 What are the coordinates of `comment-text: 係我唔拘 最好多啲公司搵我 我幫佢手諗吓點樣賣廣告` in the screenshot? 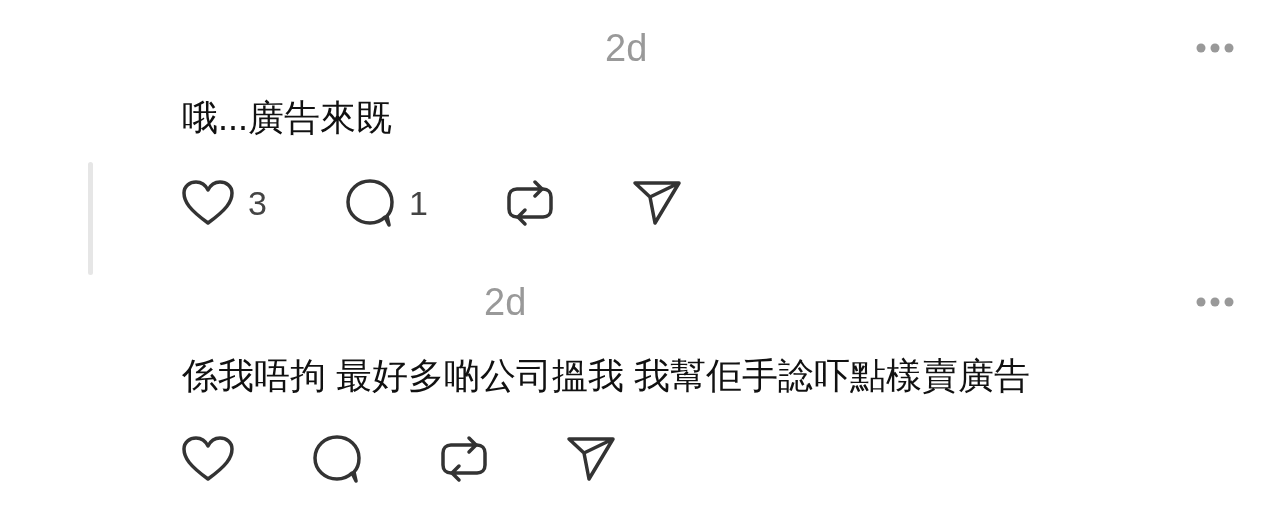 It's located at (606, 376).